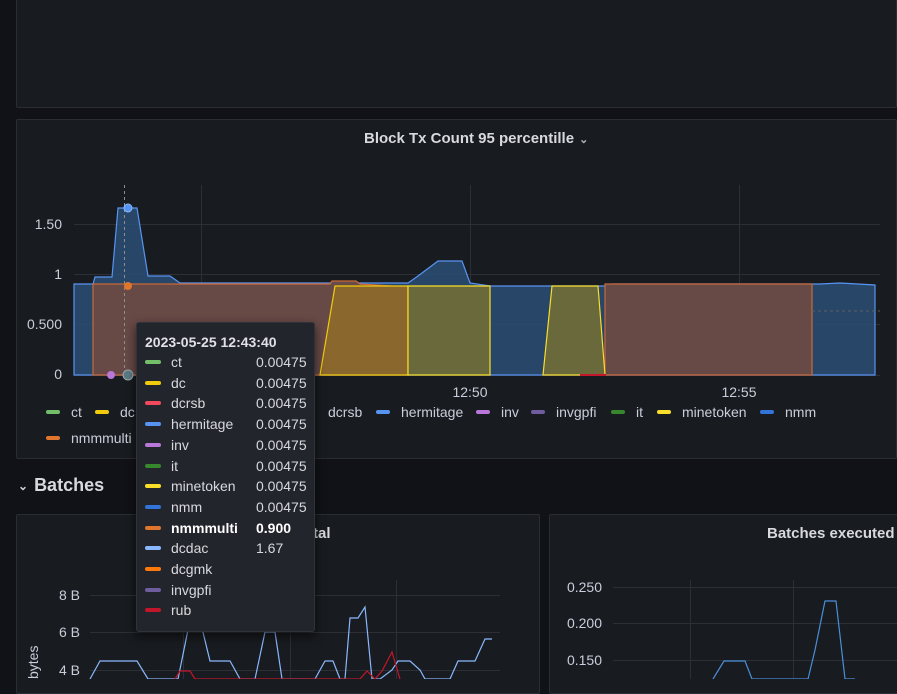 This screenshot has width=897, height=694. What do you see at coordinates (639, 412) in the screenshot?
I see `legend-label: it` at bounding box center [639, 412].